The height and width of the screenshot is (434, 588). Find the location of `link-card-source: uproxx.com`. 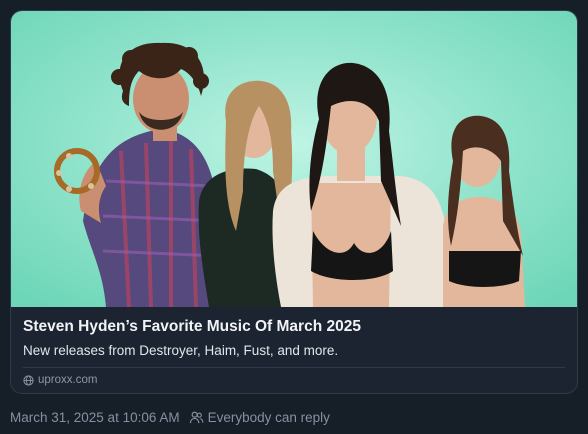

link-card-source: uproxx.com is located at coordinates (60, 380).